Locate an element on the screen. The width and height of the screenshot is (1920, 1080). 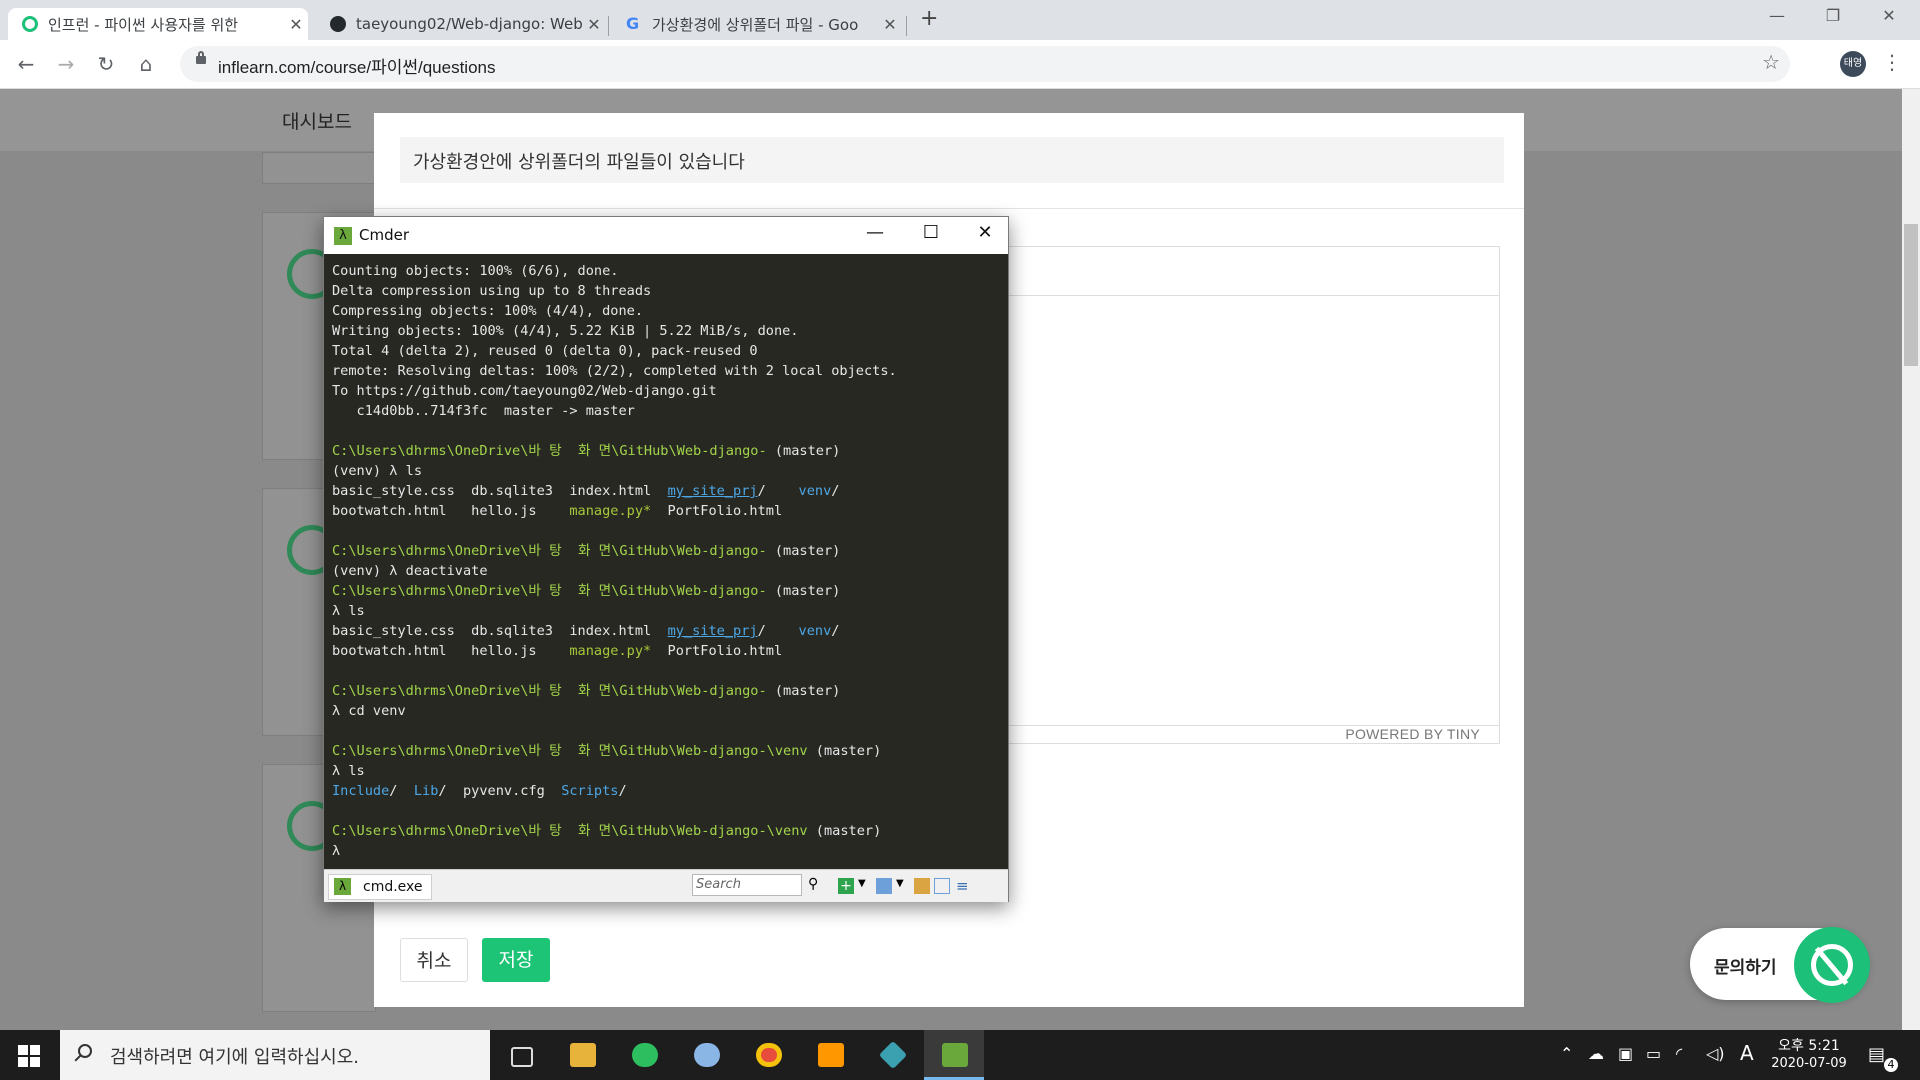
terminal-line: Delta compression using up to 8 threads is located at coordinates (492, 291).